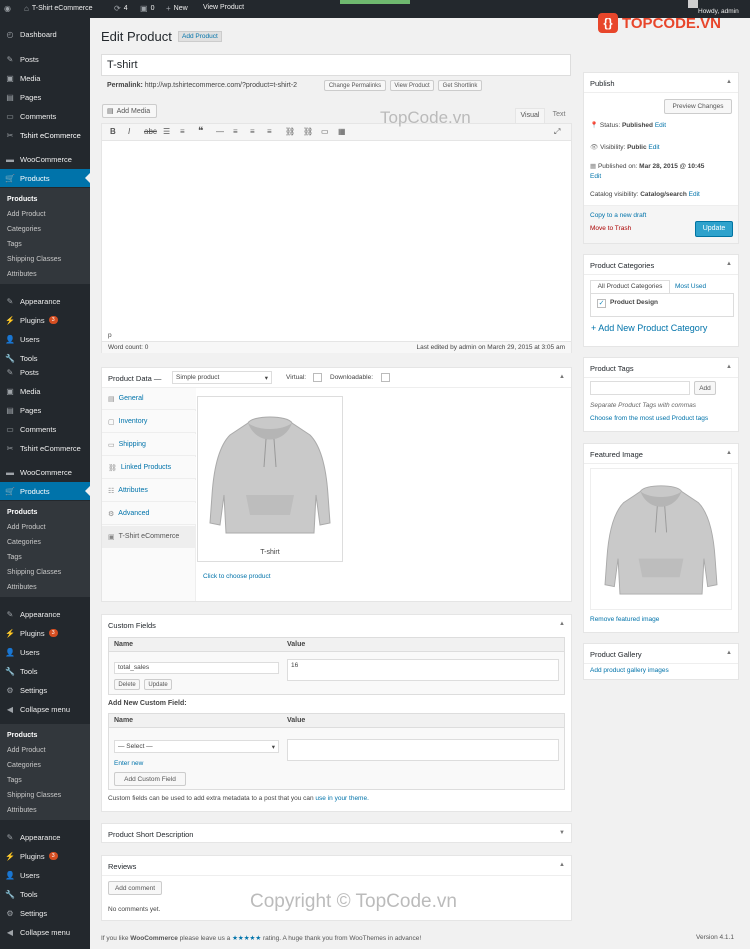 The height and width of the screenshot is (949, 750). I want to click on tab-inventory: ▢ Inventory, so click(149, 422).